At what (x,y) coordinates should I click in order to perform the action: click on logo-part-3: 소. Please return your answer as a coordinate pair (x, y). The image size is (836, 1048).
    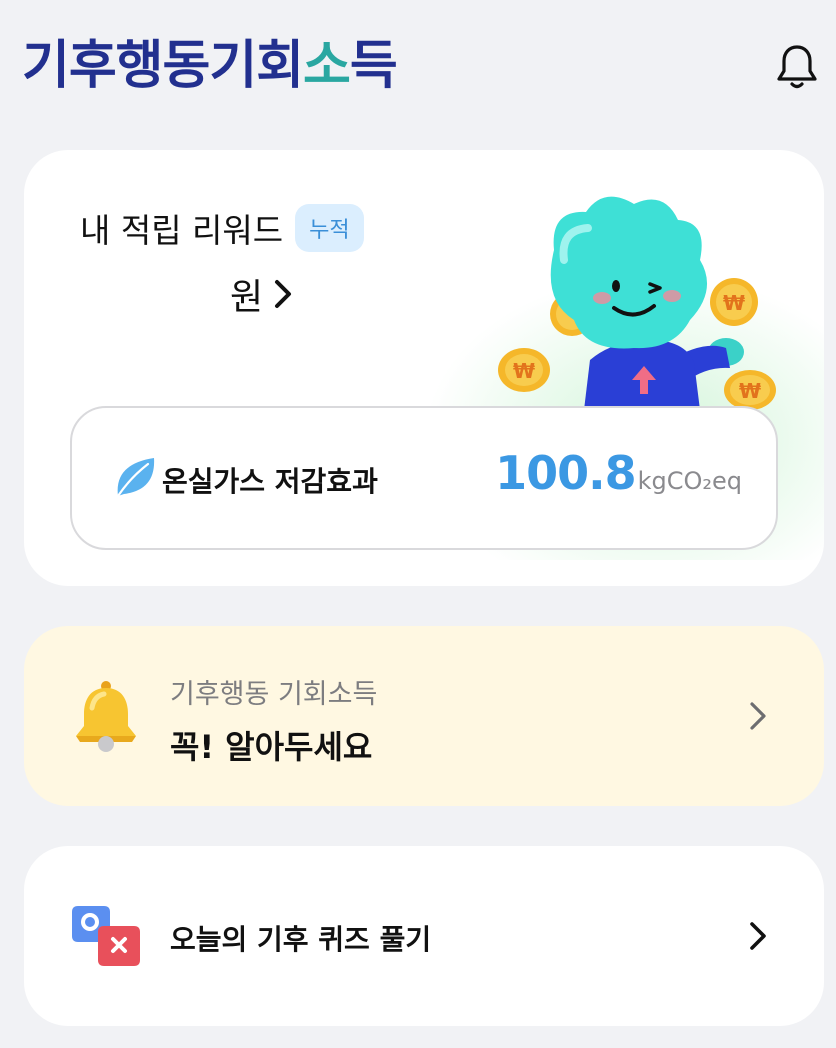
    Looking at the image, I should click on (327, 66).